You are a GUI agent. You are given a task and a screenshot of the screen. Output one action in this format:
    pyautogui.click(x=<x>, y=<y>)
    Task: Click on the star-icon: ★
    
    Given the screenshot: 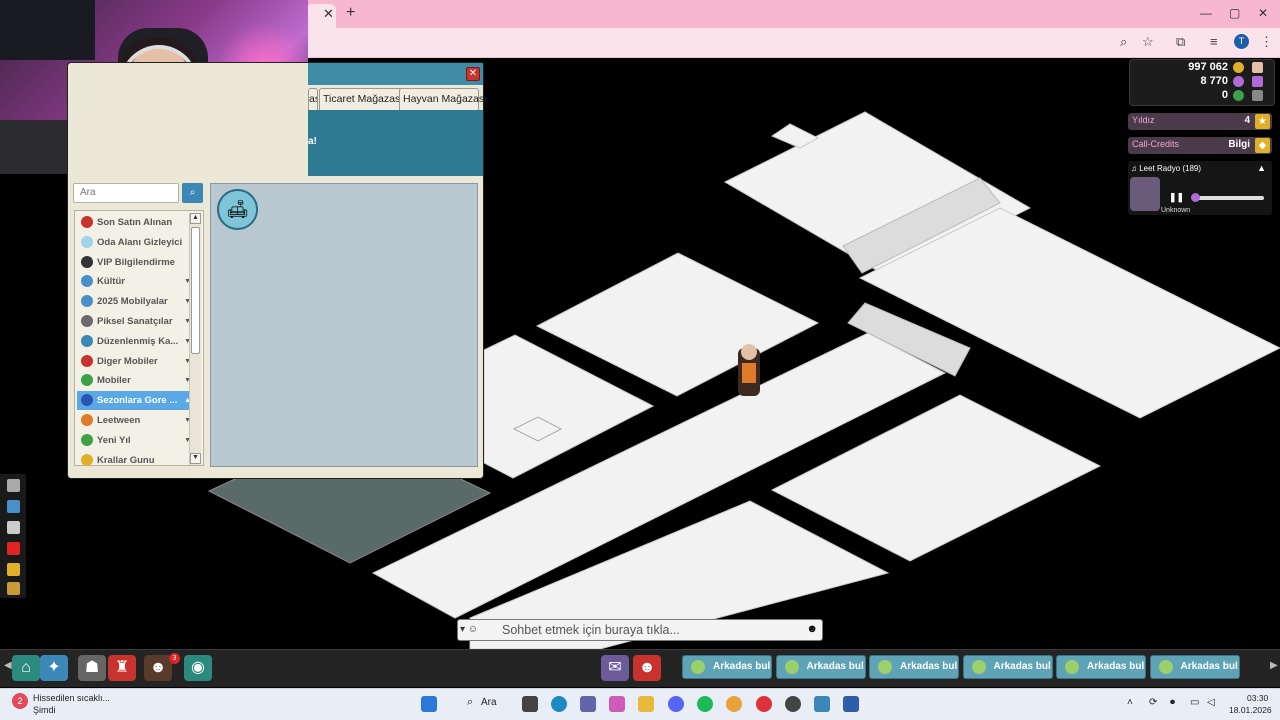 What is the action you would take?
    pyautogui.click(x=1262, y=121)
    